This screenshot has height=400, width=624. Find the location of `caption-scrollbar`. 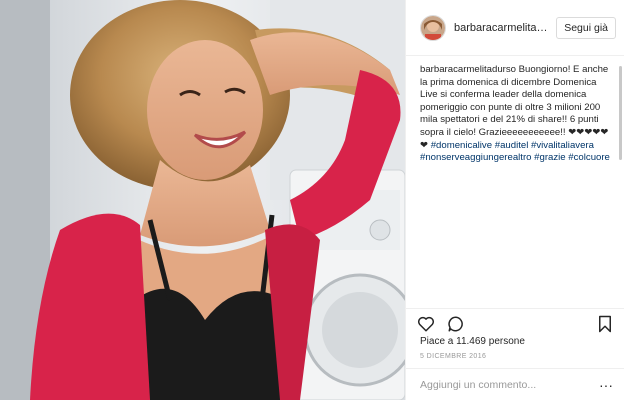

caption-scrollbar is located at coordinates (620, 113).